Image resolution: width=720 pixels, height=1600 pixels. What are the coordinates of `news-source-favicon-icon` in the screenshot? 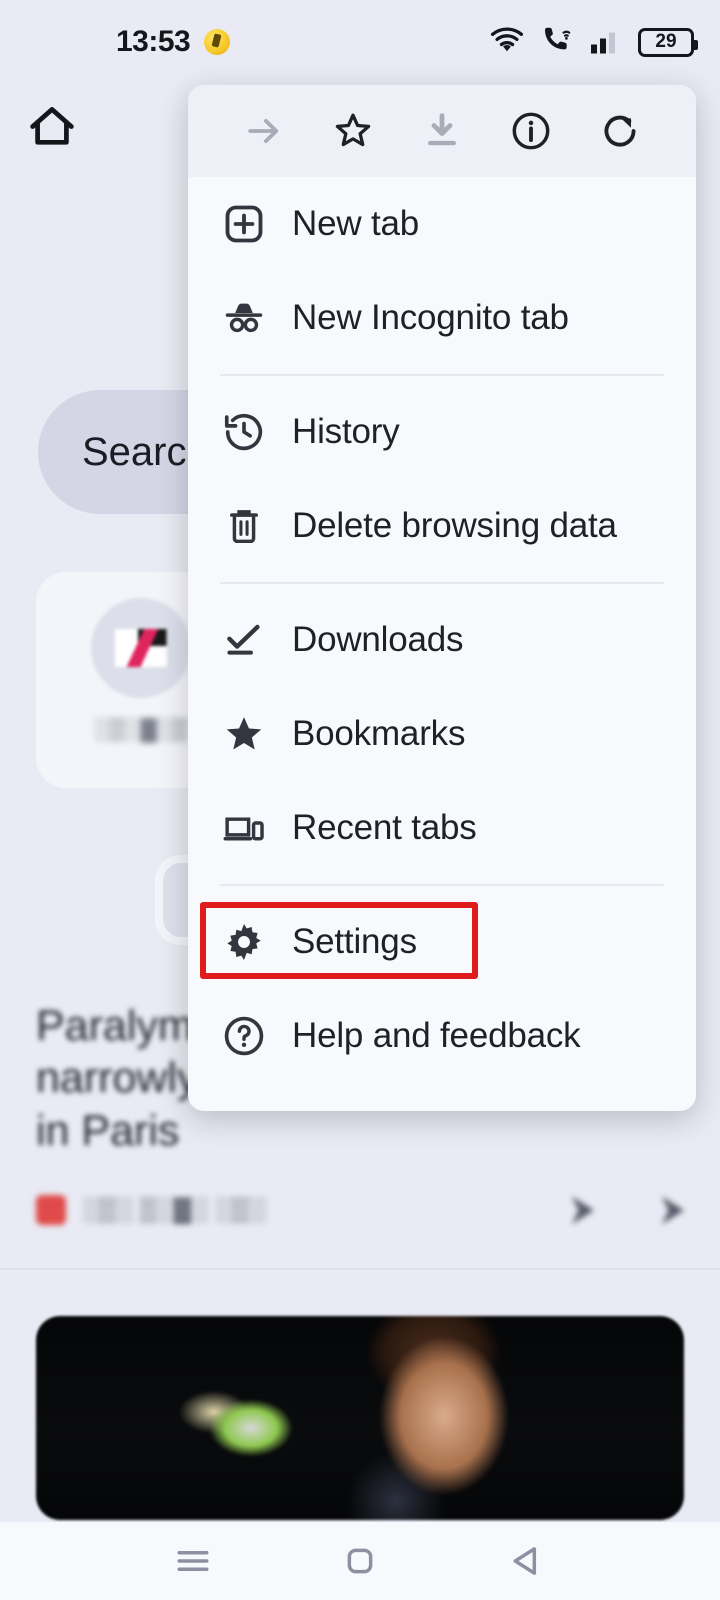 It's located at (51, 1210).